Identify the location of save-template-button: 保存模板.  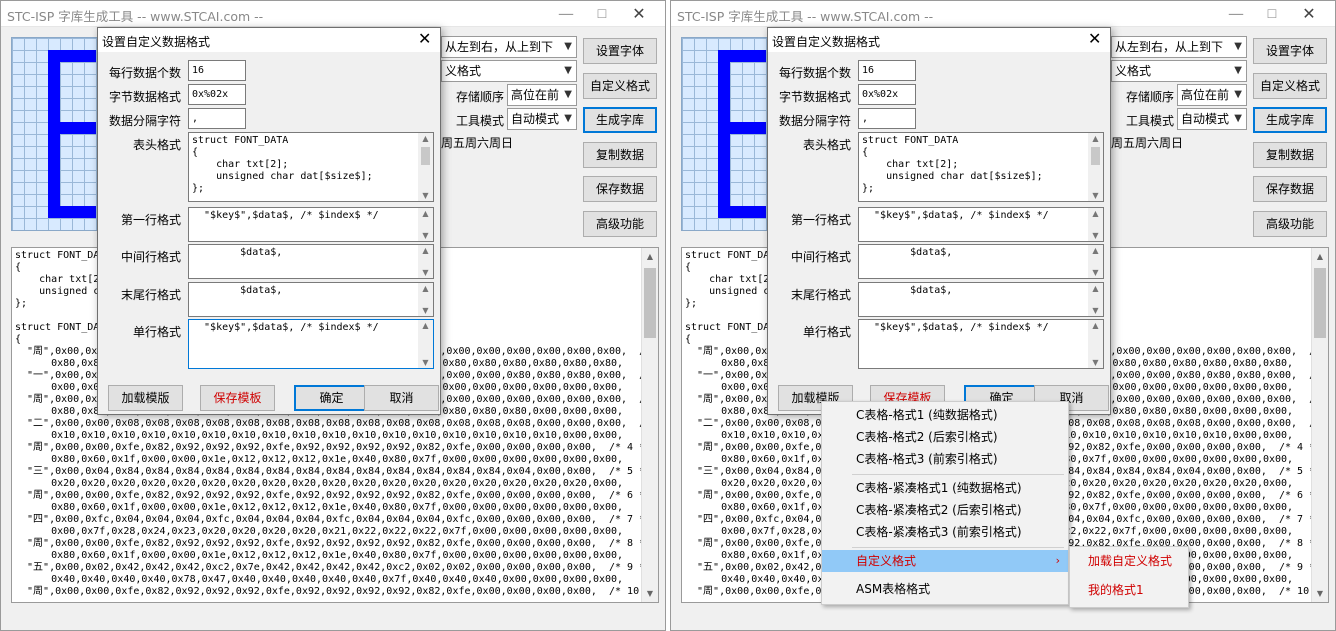
(237, 398).